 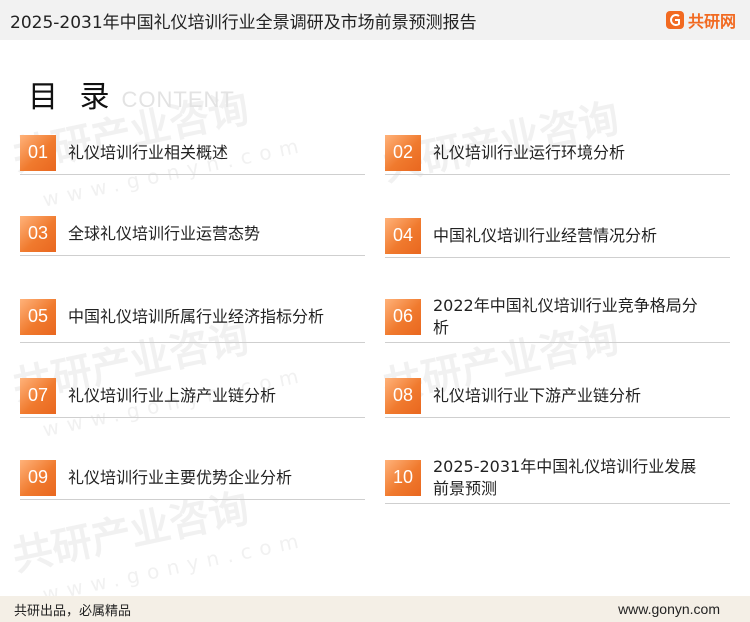 What do you see at coordinates (529, 152) in the screenshot?
I see `toc-item-label: 礼仪培训行业运行环境分析` at bounding box center [529, 152].